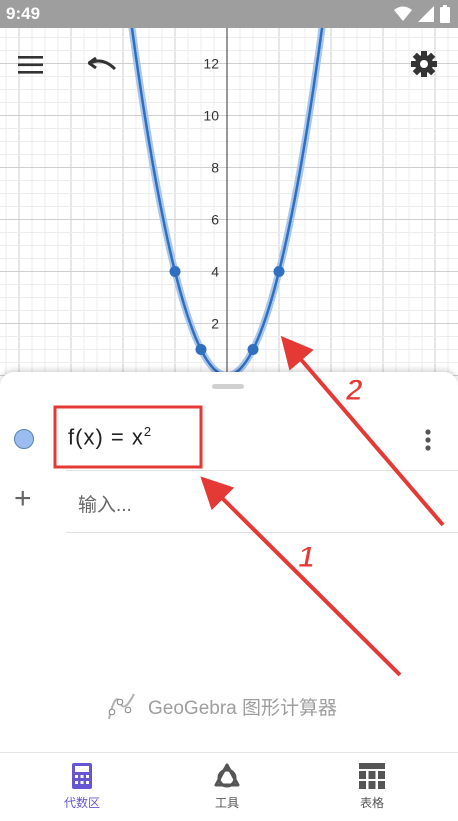 The height and width of the screenshot is (821, 458). What do you see at coordinates (242, 708) in the screenshot?
I see `brand-name: GeoGebra 图形计算器` at bounding box center [242, 708].